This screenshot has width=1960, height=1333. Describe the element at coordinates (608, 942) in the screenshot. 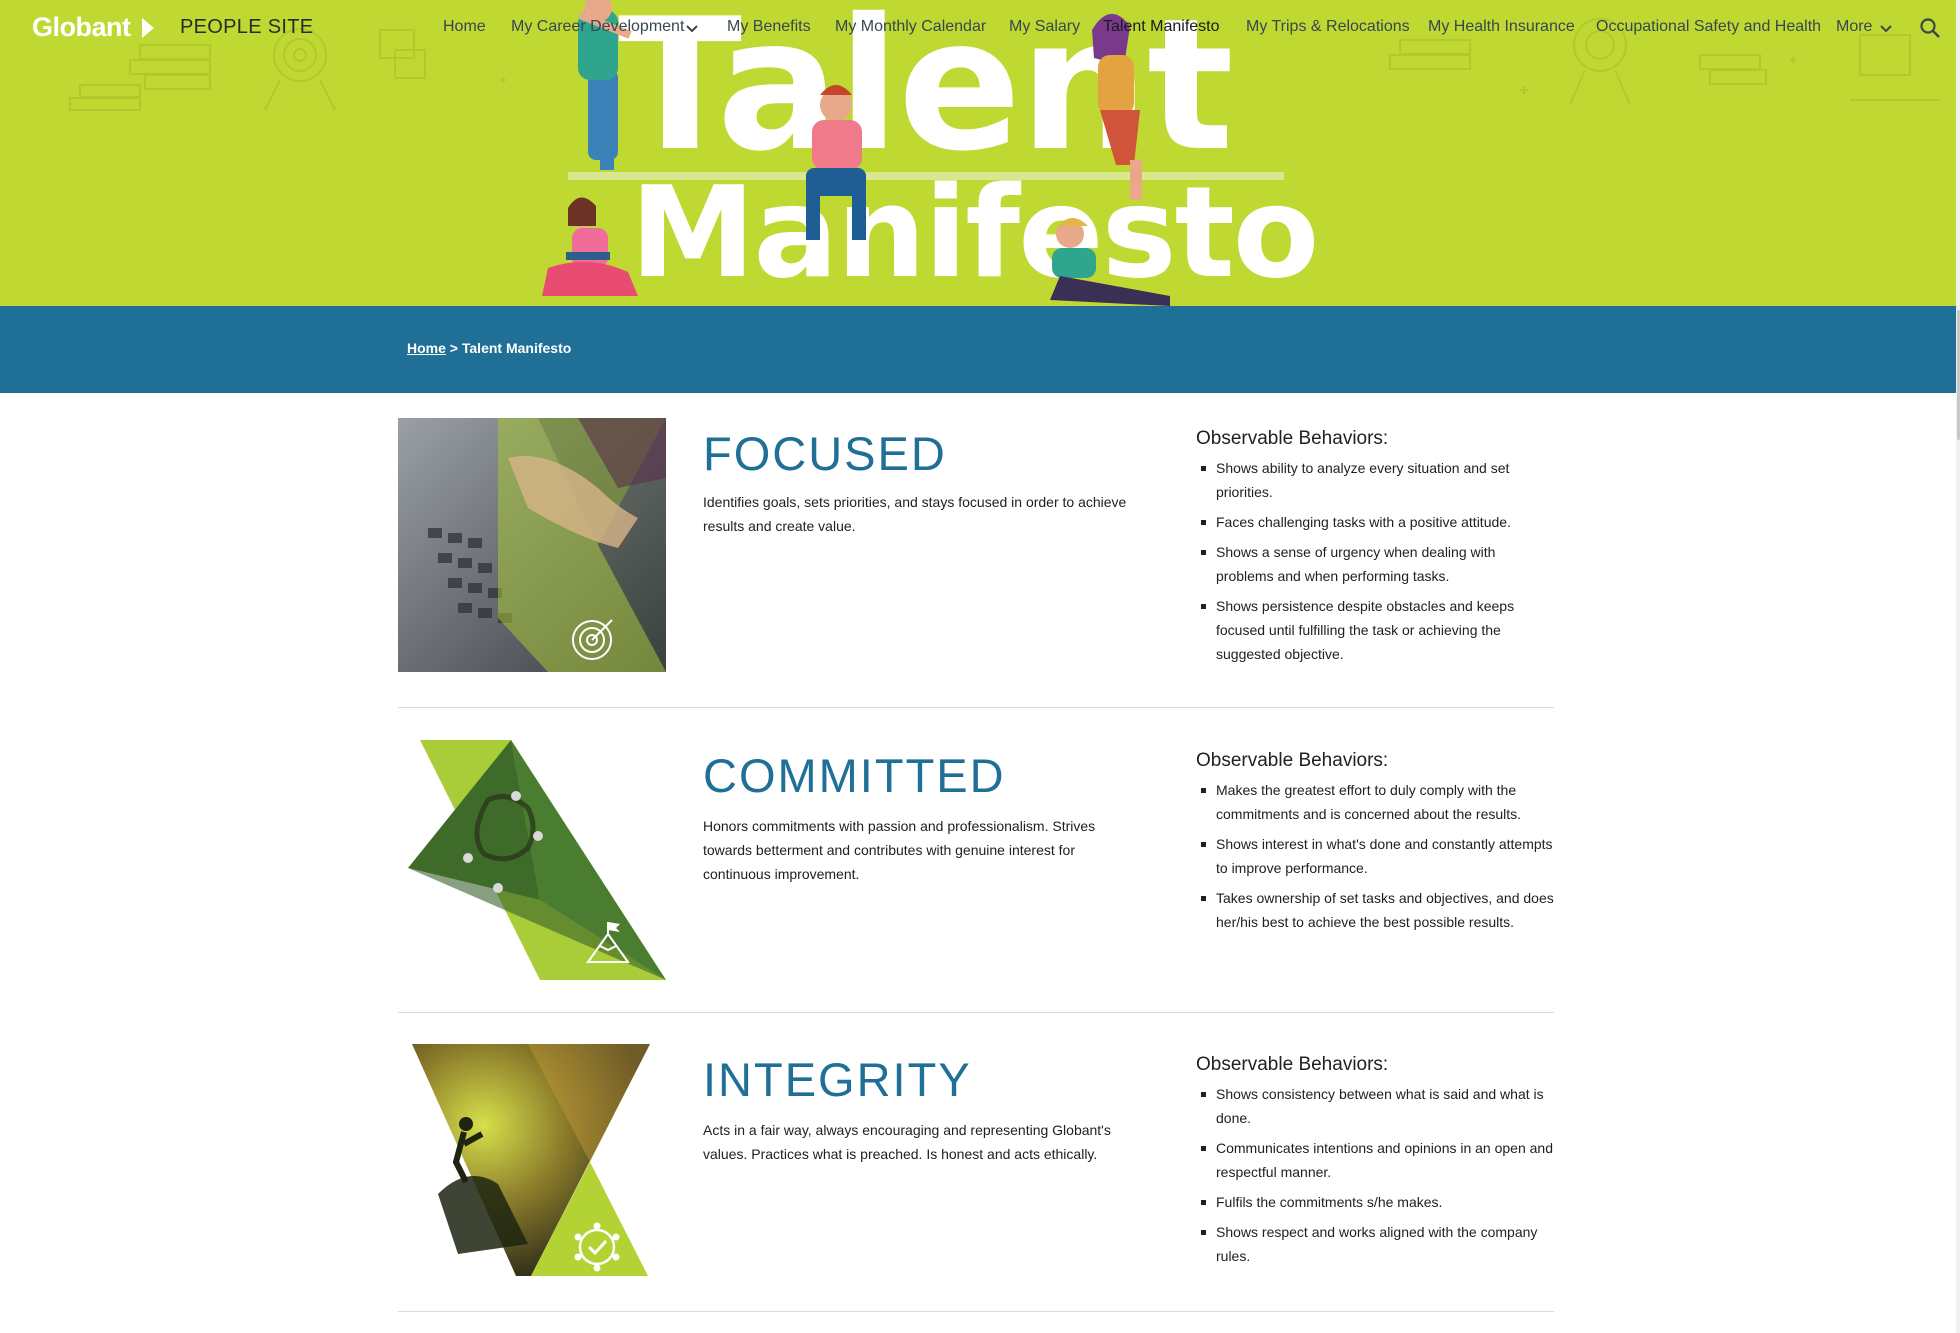

I see `mountain-flag-icon` at that location.